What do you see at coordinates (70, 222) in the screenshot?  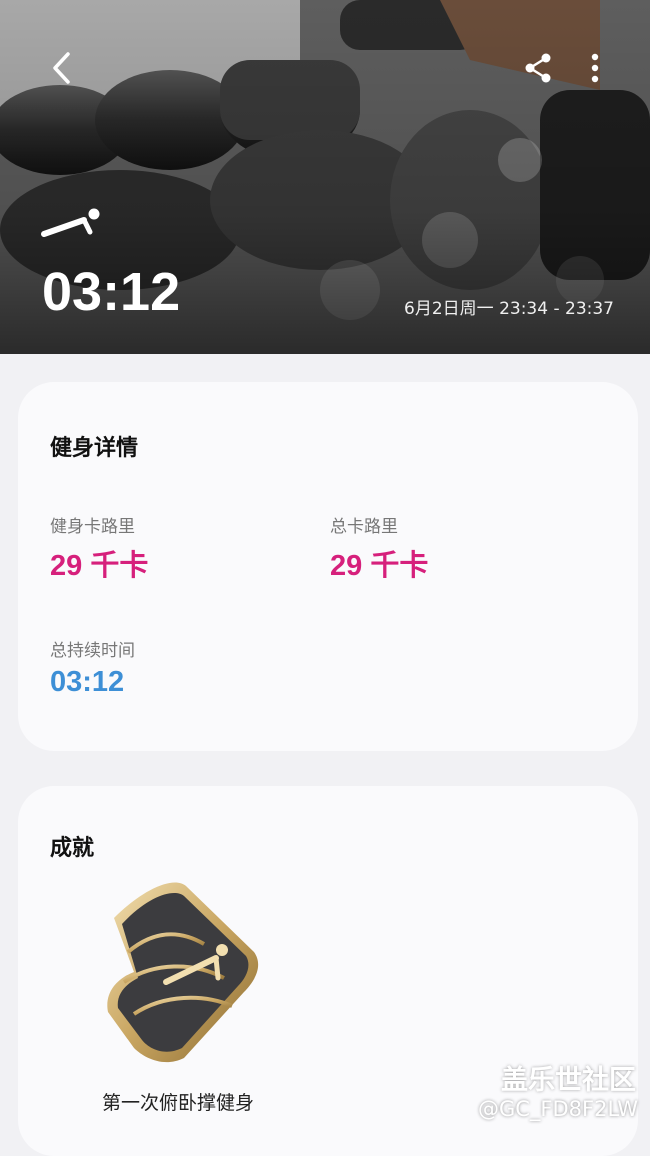 I see `pushup-icon` at bounding box center [70, 222].